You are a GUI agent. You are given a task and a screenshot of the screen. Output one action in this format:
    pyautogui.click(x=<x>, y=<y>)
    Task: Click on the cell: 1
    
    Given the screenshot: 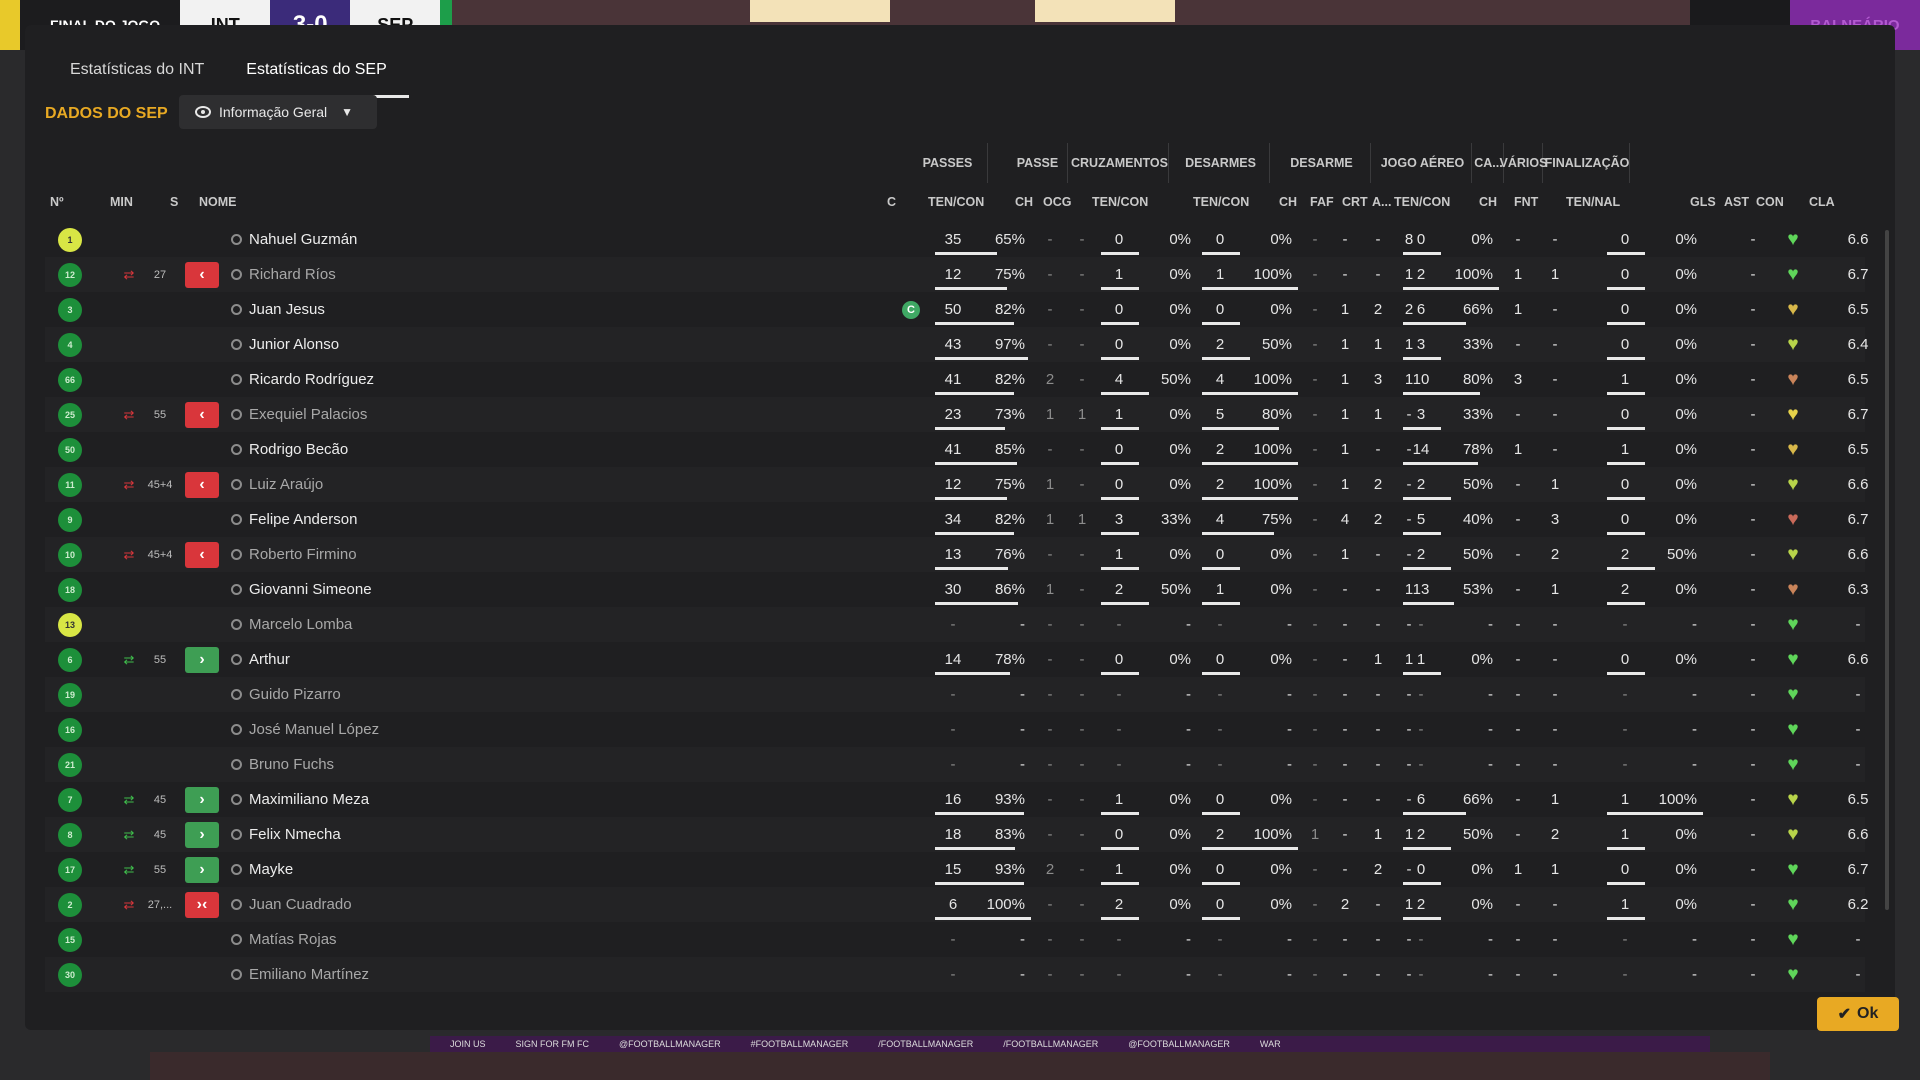 What is the action you would take?
    pyautogui.click(x=1050, y=484)
    